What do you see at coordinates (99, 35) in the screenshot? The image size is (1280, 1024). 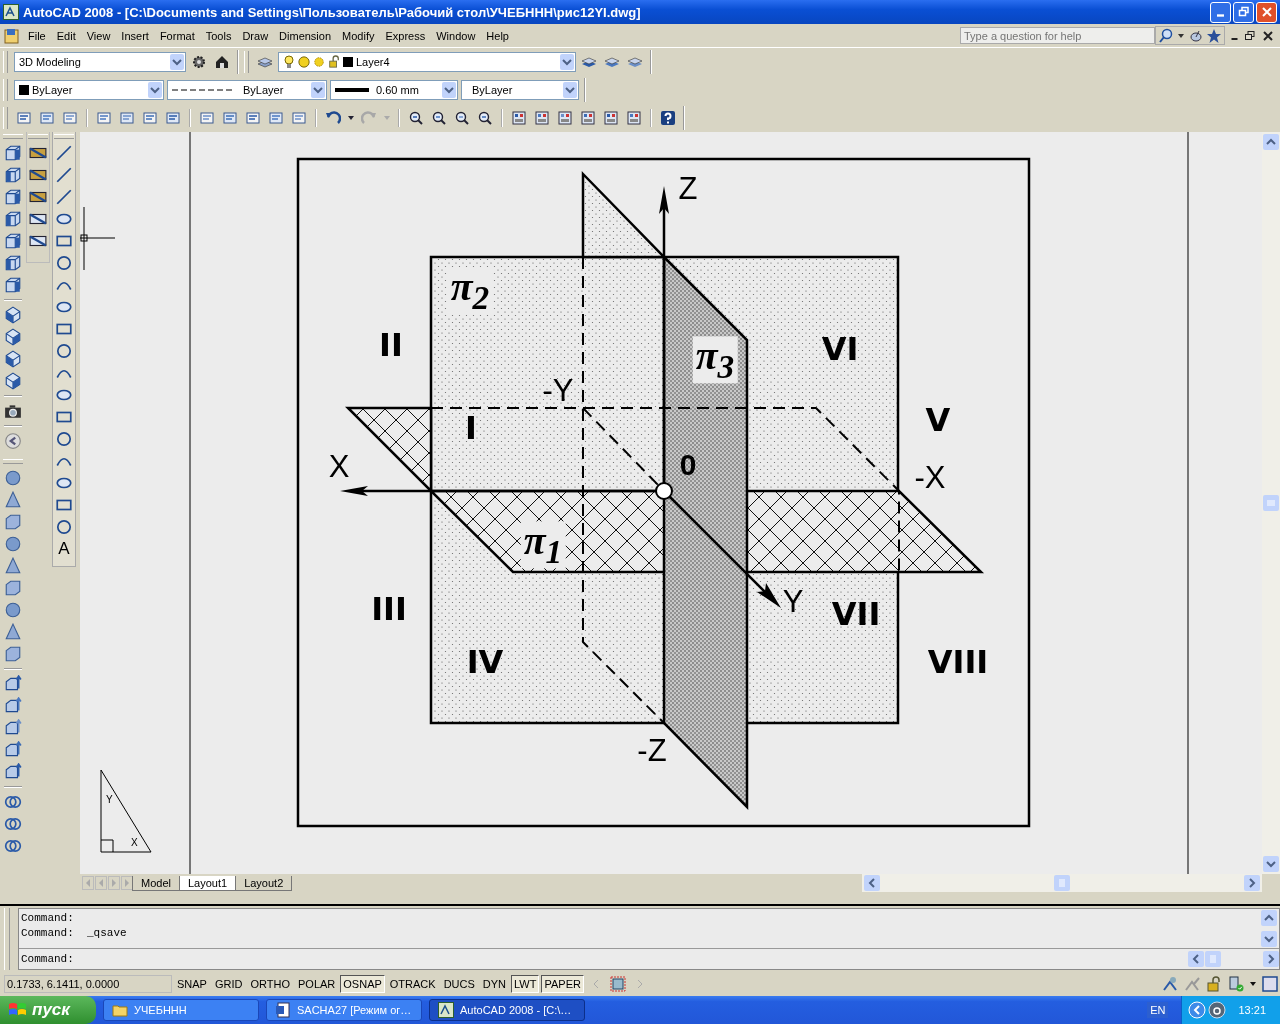 I see `menu-item: View` at bounding box center [99, 35].